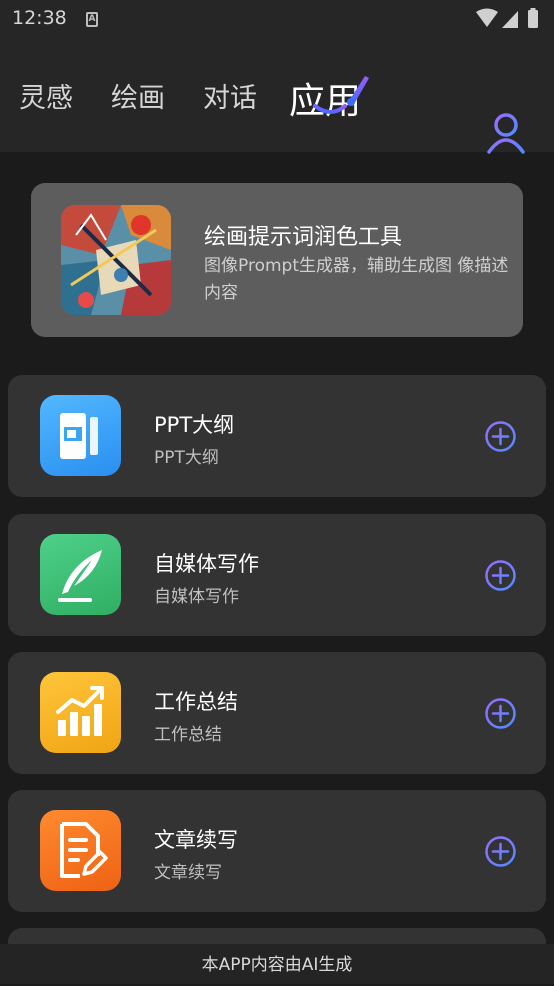 The height and width of the screenshot is (986, 554). Describe the element at coordinates (186, 458) in the screenshot. I see `app-subtitle: PPT大纲` at that location.